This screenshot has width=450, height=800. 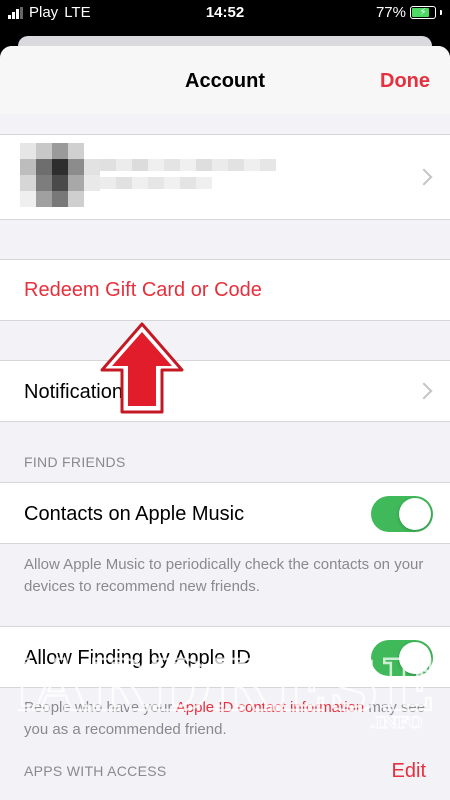 What do you see at coordinates (160, 178) in the screenshot?
I see `blurred-avatar-and-name` at bounding box center [160, 178].